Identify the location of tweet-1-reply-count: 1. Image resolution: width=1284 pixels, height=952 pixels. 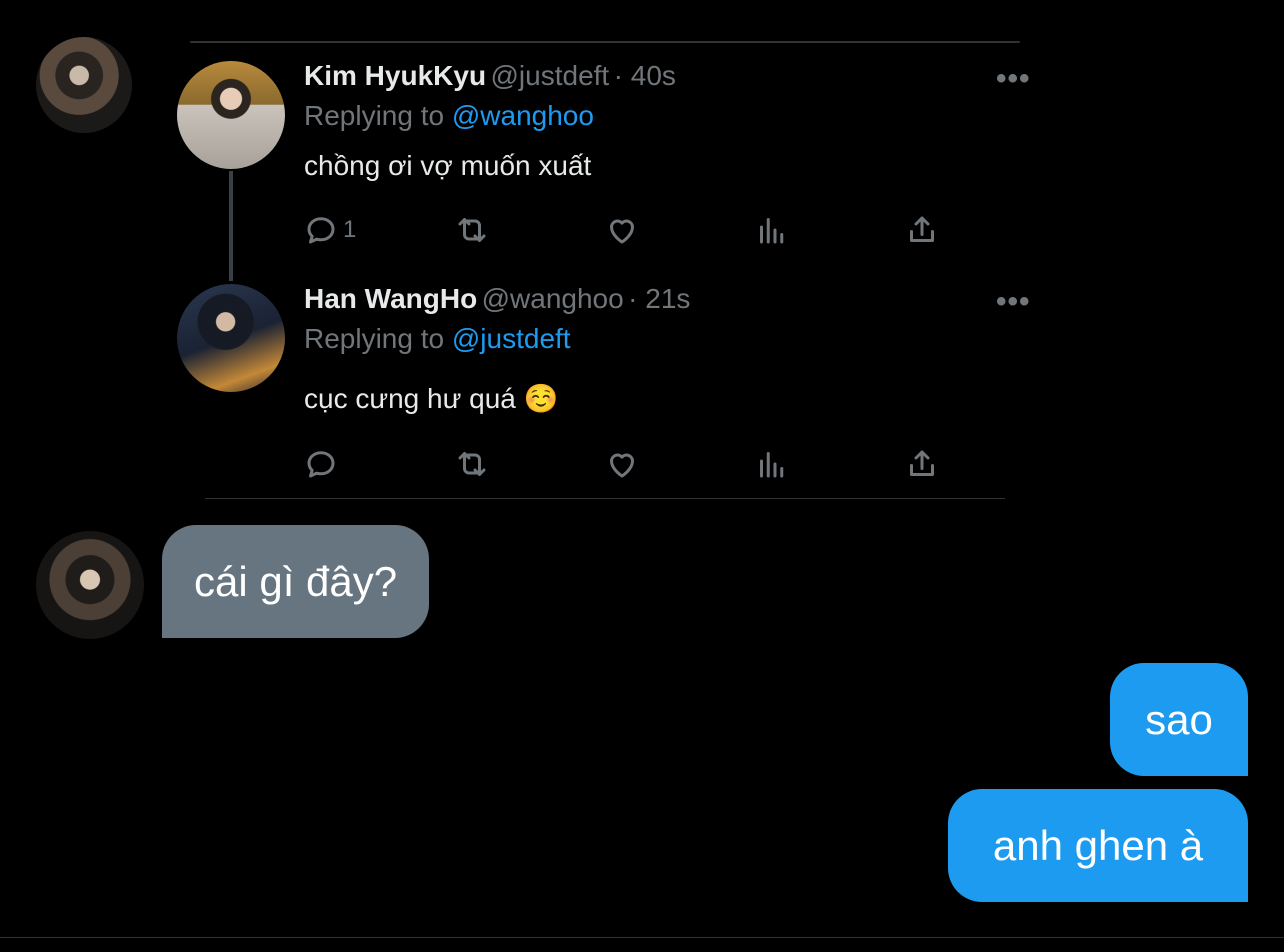
(350, 229).